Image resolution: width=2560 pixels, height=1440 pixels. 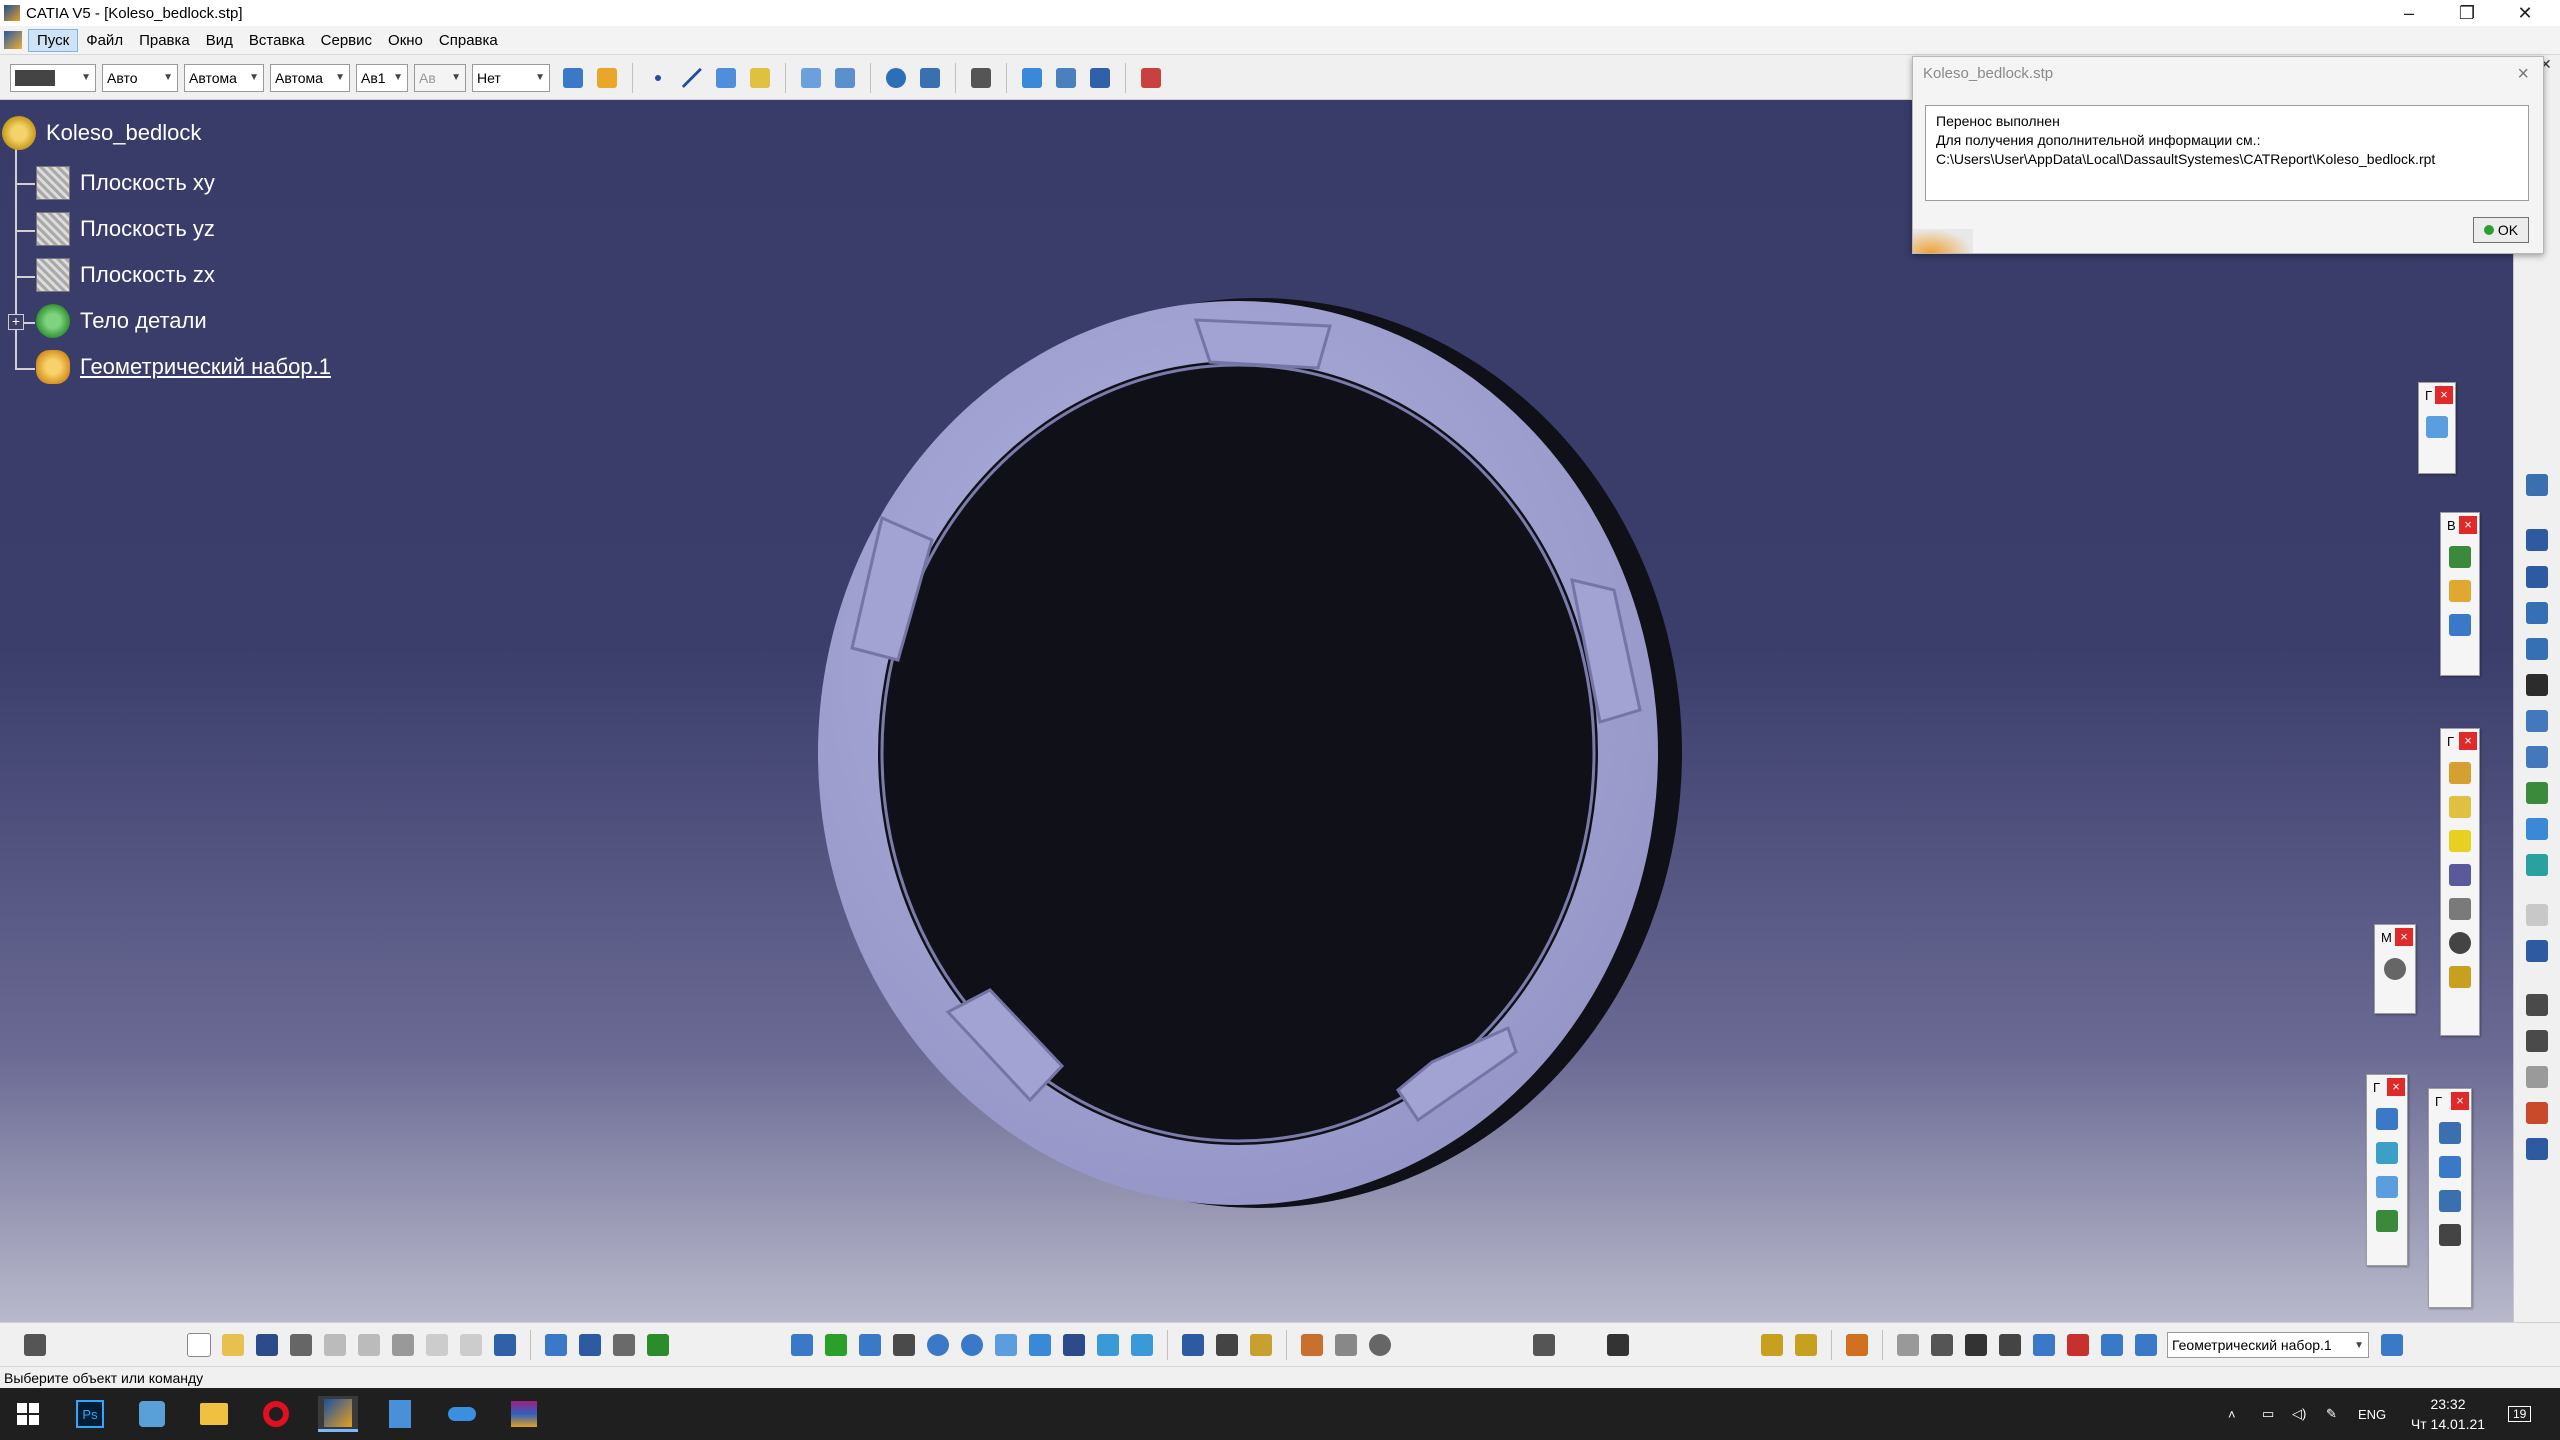 I want to click on workbench-icon, so click(x=590, y=1345).